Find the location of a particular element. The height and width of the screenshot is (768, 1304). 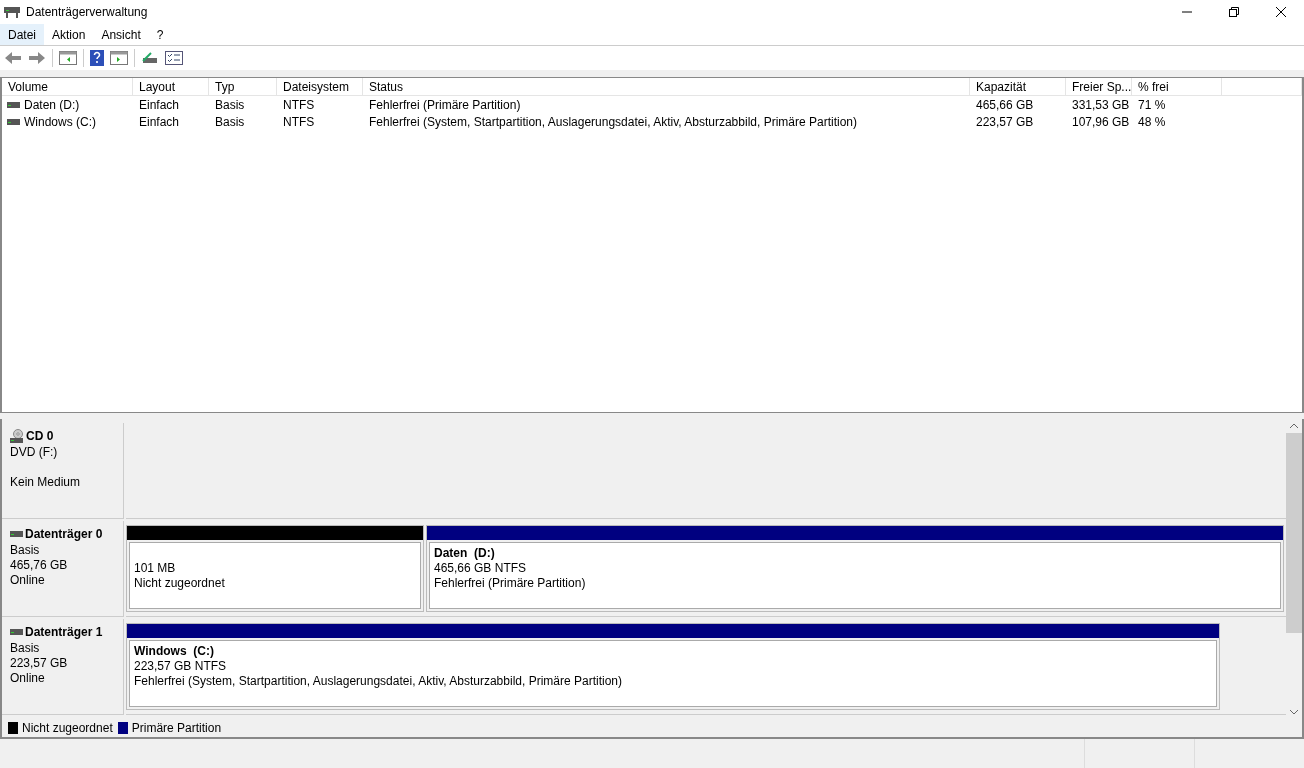

disk-label-panel: CD 0 DVD (F:) Kein Medium is located at coordinates (63, 471).